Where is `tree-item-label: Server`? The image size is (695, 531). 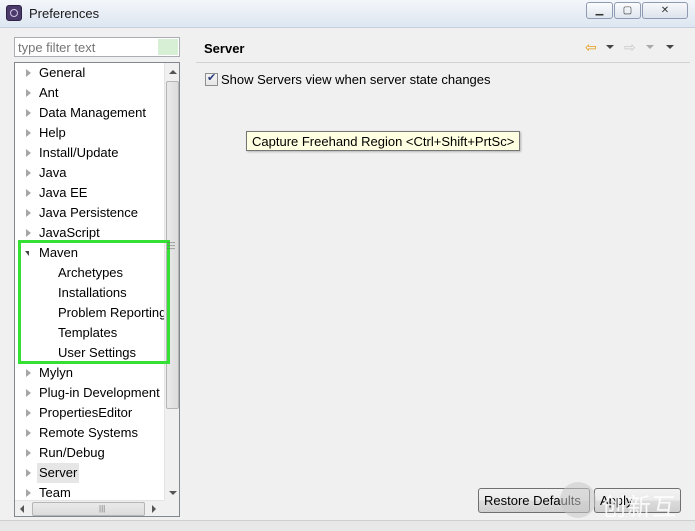
tree-item-label: Server is located at coordinates (58, 473).